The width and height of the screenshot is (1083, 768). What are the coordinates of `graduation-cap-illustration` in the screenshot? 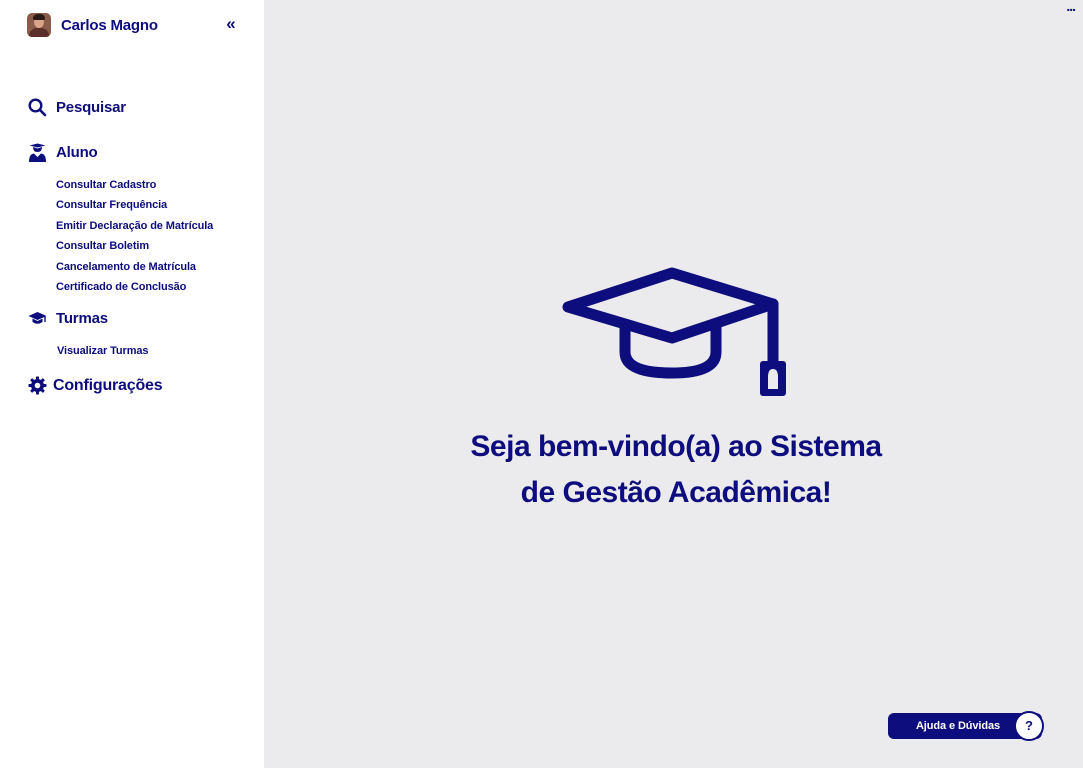 It's located at (676, 336).